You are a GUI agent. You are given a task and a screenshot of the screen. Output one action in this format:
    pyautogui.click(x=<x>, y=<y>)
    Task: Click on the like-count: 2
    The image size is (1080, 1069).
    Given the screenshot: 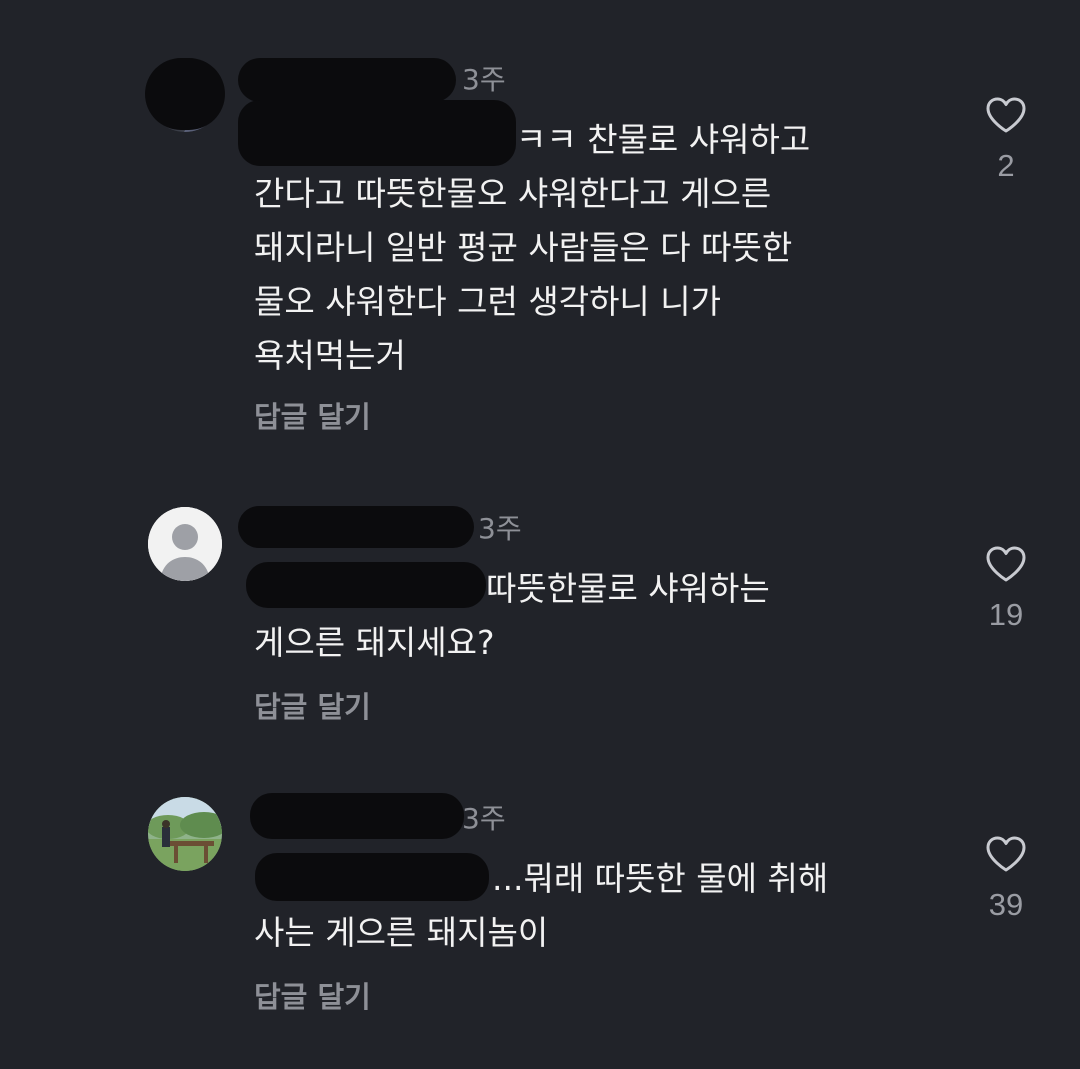 What is the action you would take?
    pyautogui.click(x=1006, y=165)
    